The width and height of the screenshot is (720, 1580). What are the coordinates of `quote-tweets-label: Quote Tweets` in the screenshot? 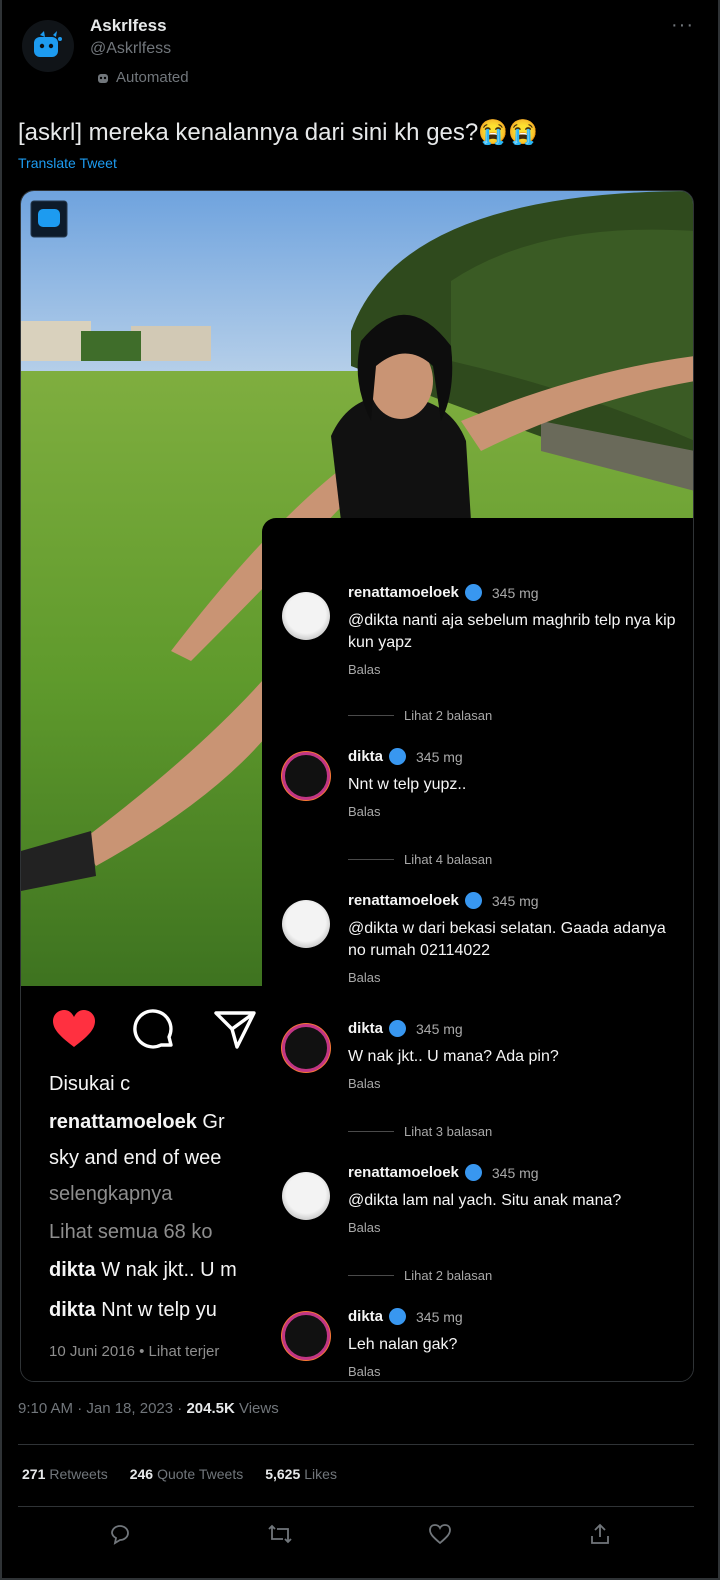 It's located at (200, 1474).